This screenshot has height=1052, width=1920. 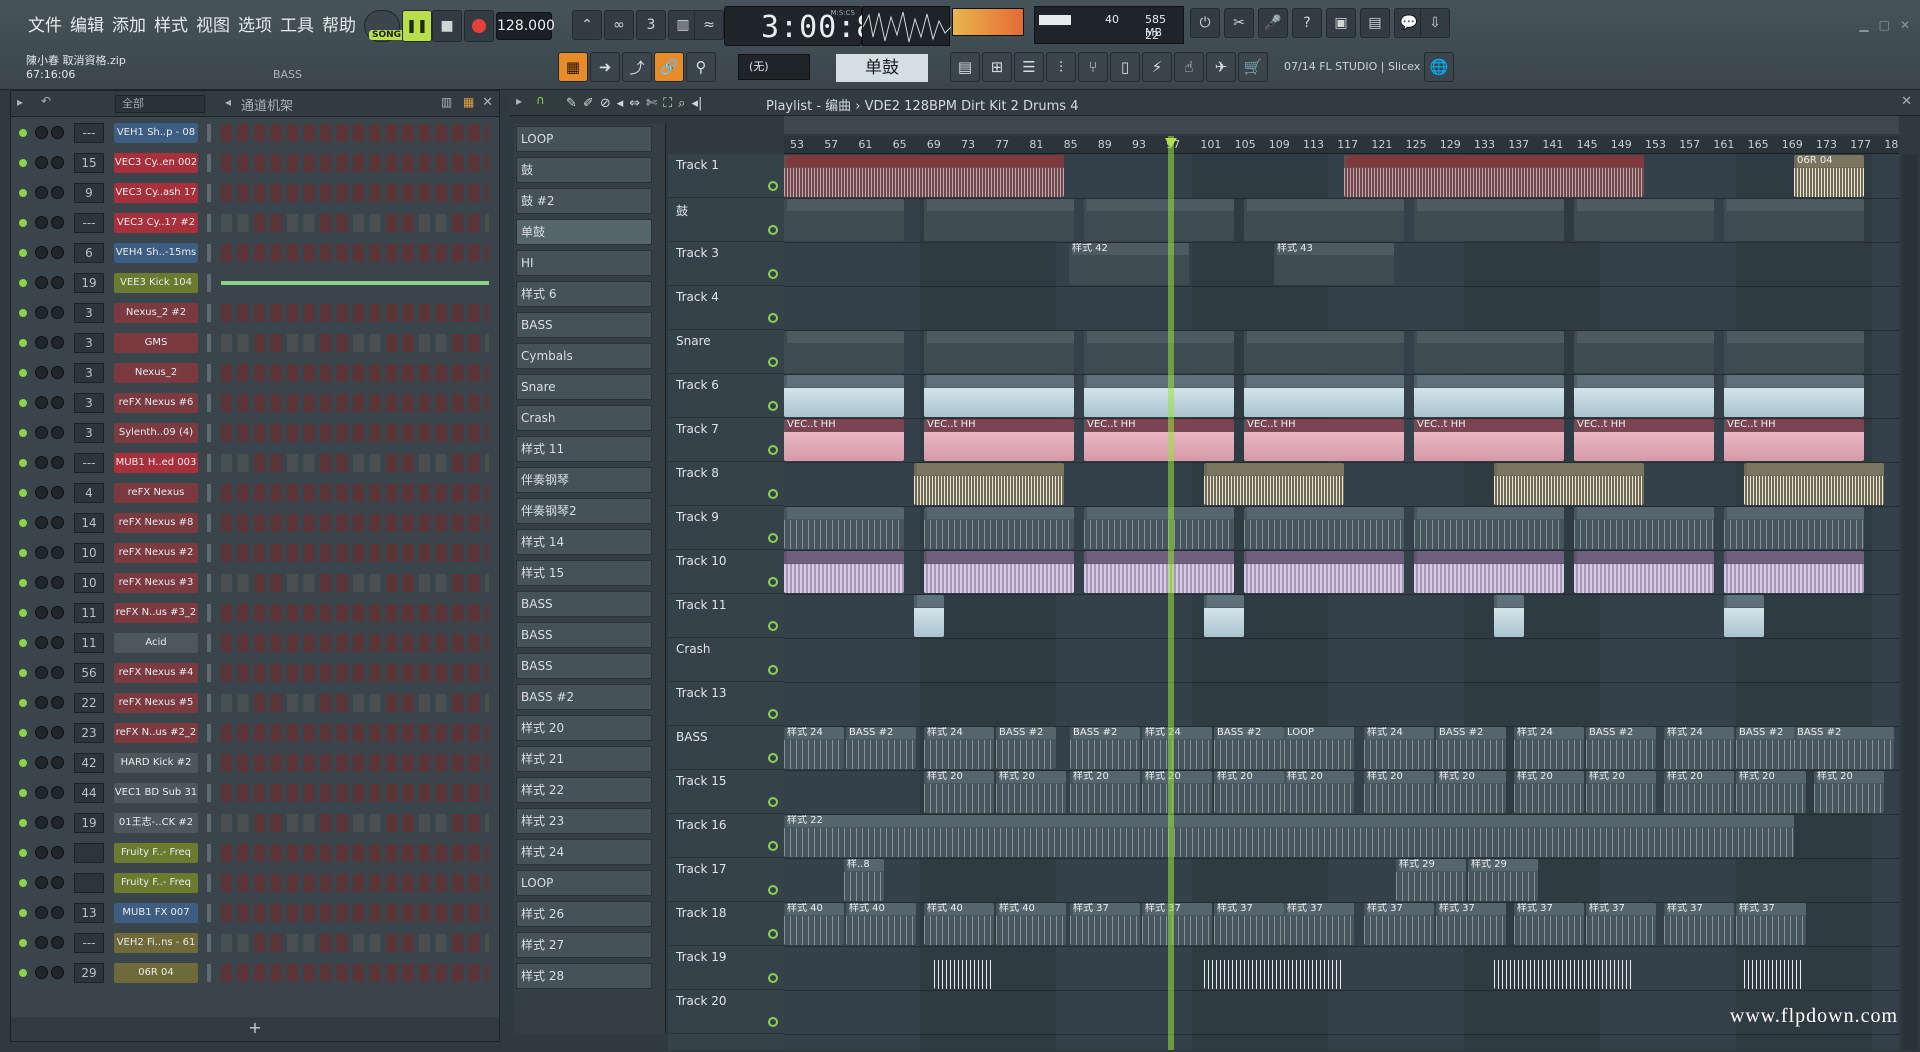 I want to click on channel-mixer-track, so click(x=89, y=853).